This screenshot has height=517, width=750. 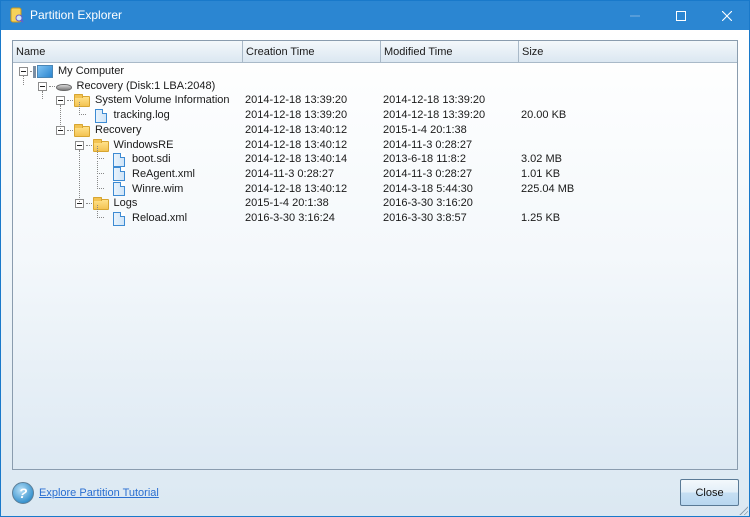 I want to click on tree-item-label: System Volume Information, so click(x=162, y=100).